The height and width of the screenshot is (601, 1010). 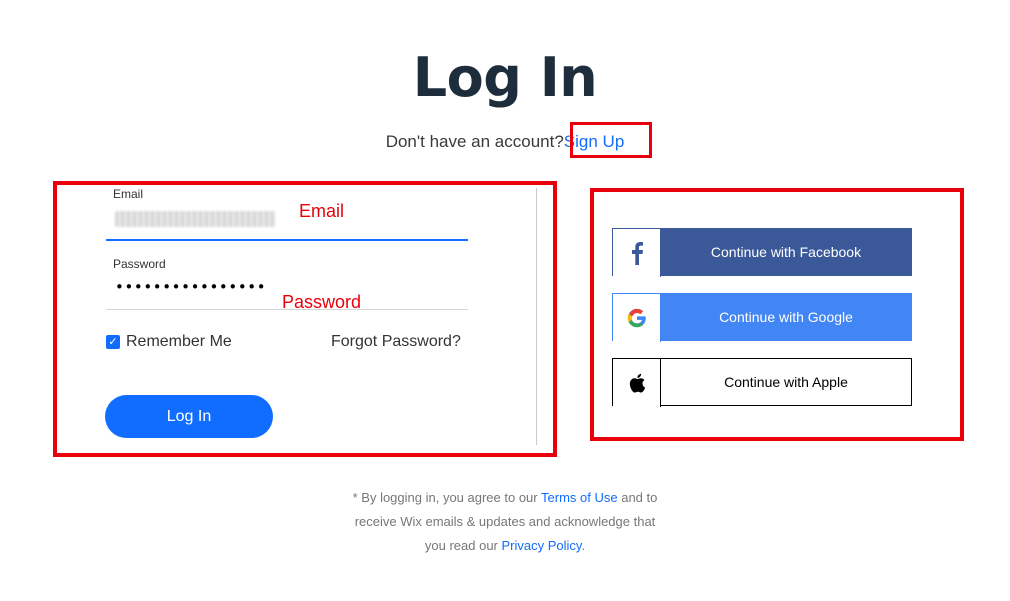 I want to click on google-icon, so click(x=637, y=318).